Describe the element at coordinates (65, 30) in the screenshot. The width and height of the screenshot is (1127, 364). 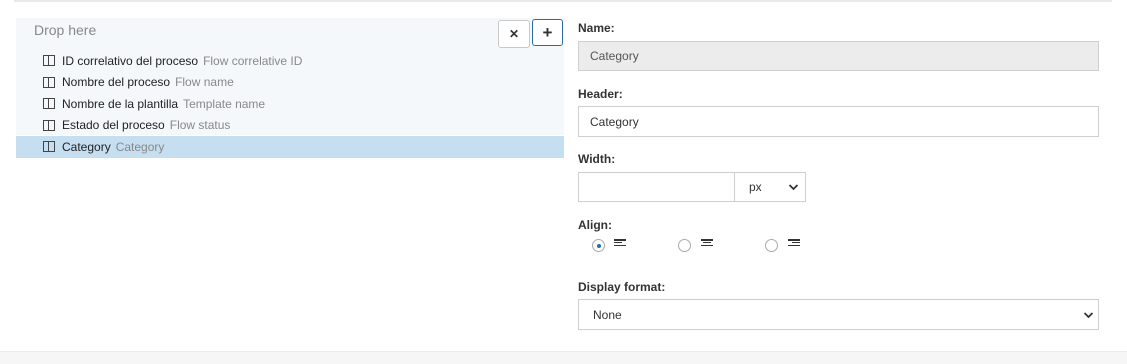
I see `drop-placeholder: Drop here` at that location.